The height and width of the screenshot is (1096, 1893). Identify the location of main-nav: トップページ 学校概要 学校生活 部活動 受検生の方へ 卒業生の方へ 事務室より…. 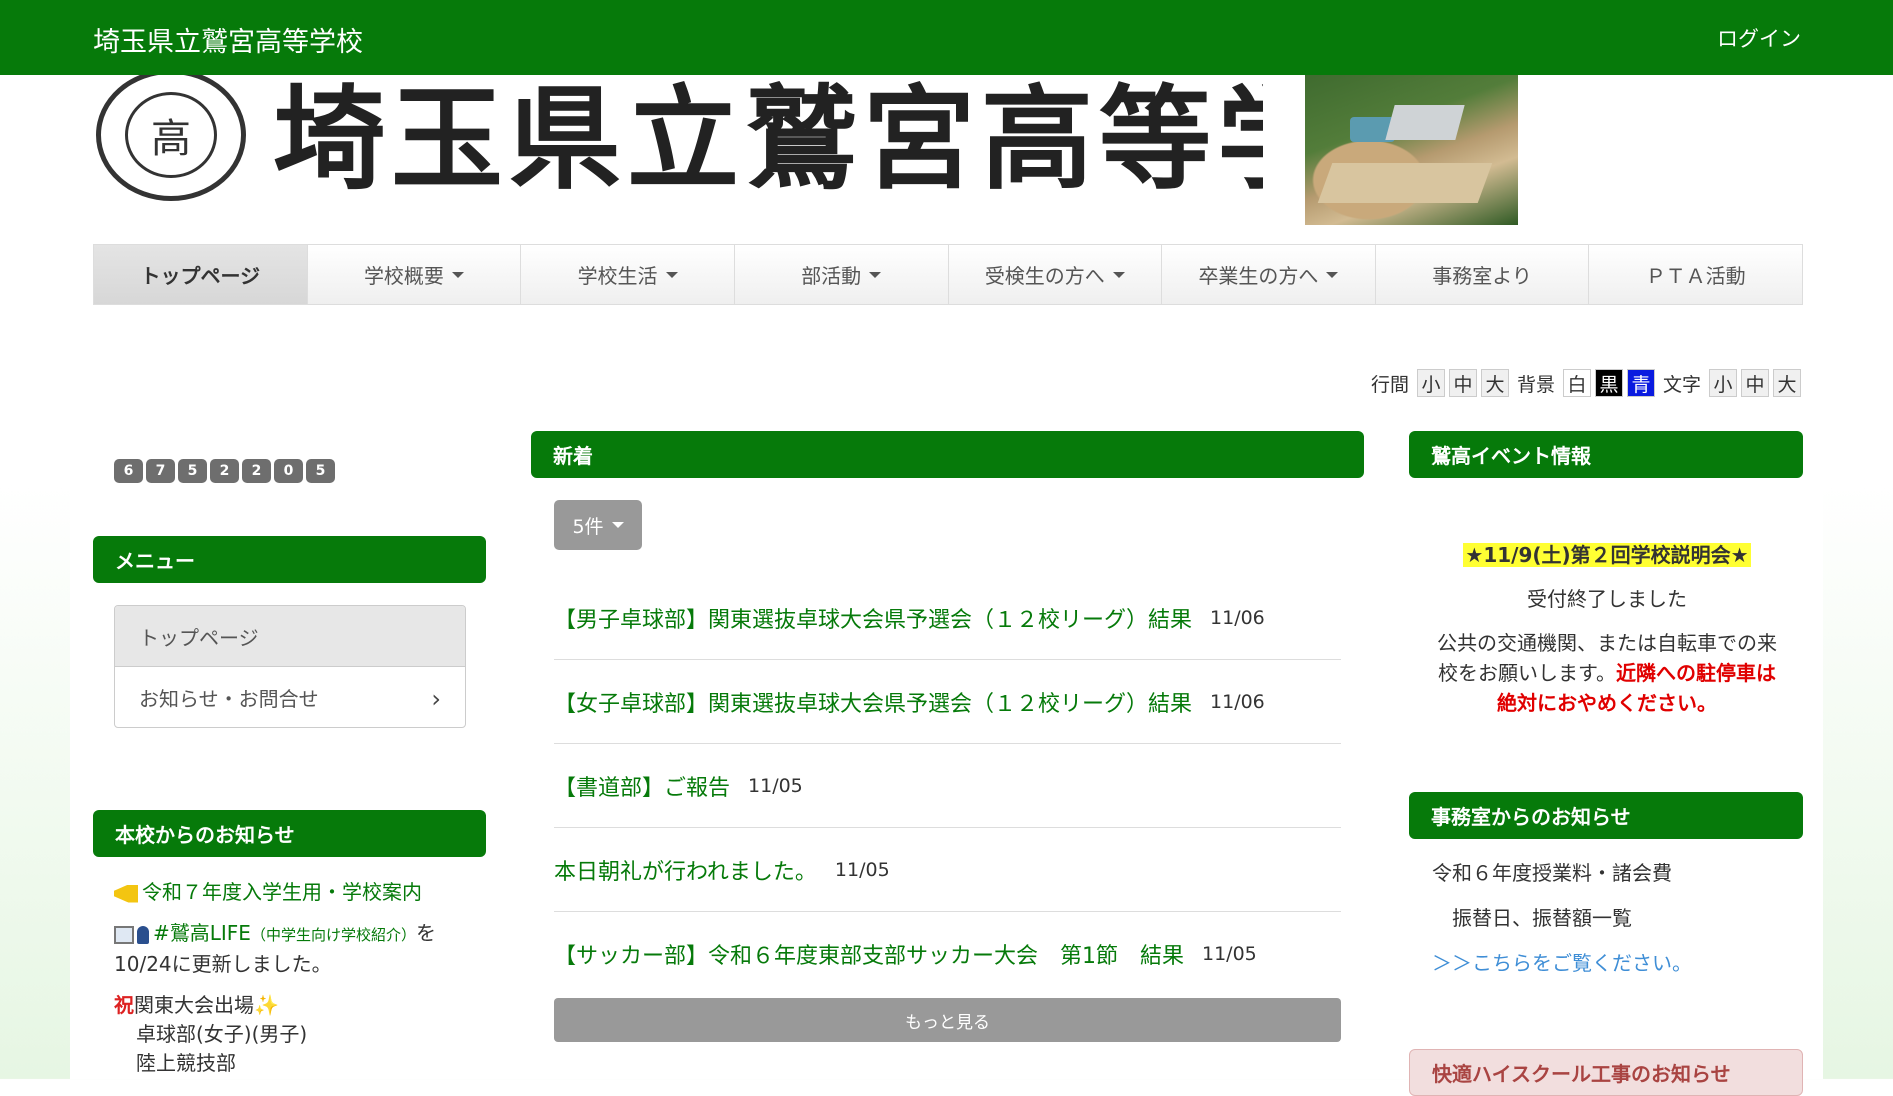
(948, 274).